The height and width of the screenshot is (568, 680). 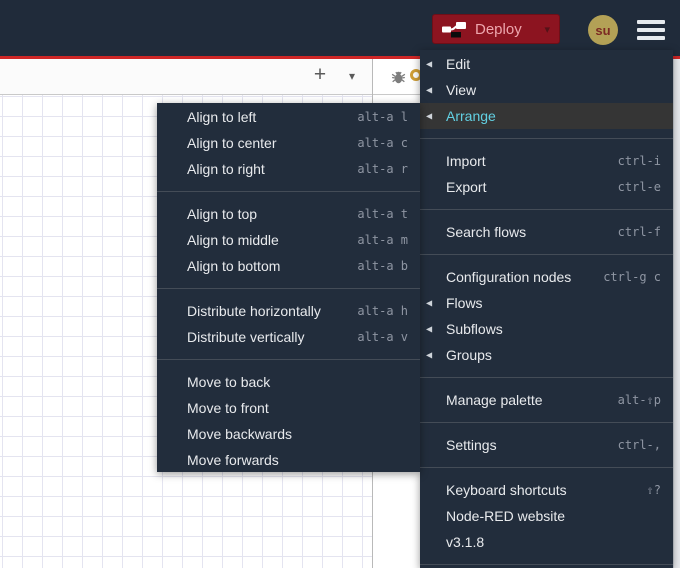 I want to click on menu-item-label: Subflows, so click(x=474, y=329).